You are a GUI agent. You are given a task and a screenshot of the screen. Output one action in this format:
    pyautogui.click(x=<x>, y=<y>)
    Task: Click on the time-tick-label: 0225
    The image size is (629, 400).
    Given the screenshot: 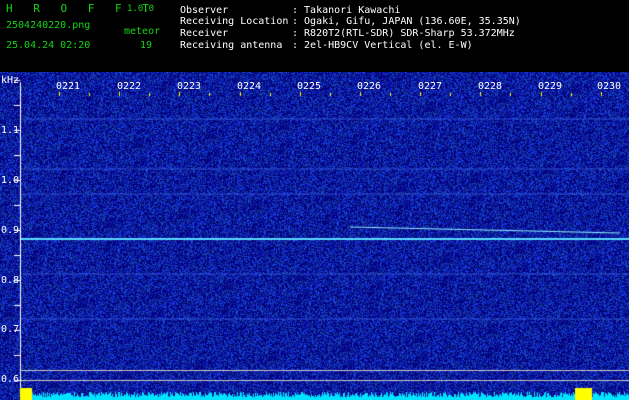 What is the action you would take?
    pyautogui.click(x=309, y=86)
    